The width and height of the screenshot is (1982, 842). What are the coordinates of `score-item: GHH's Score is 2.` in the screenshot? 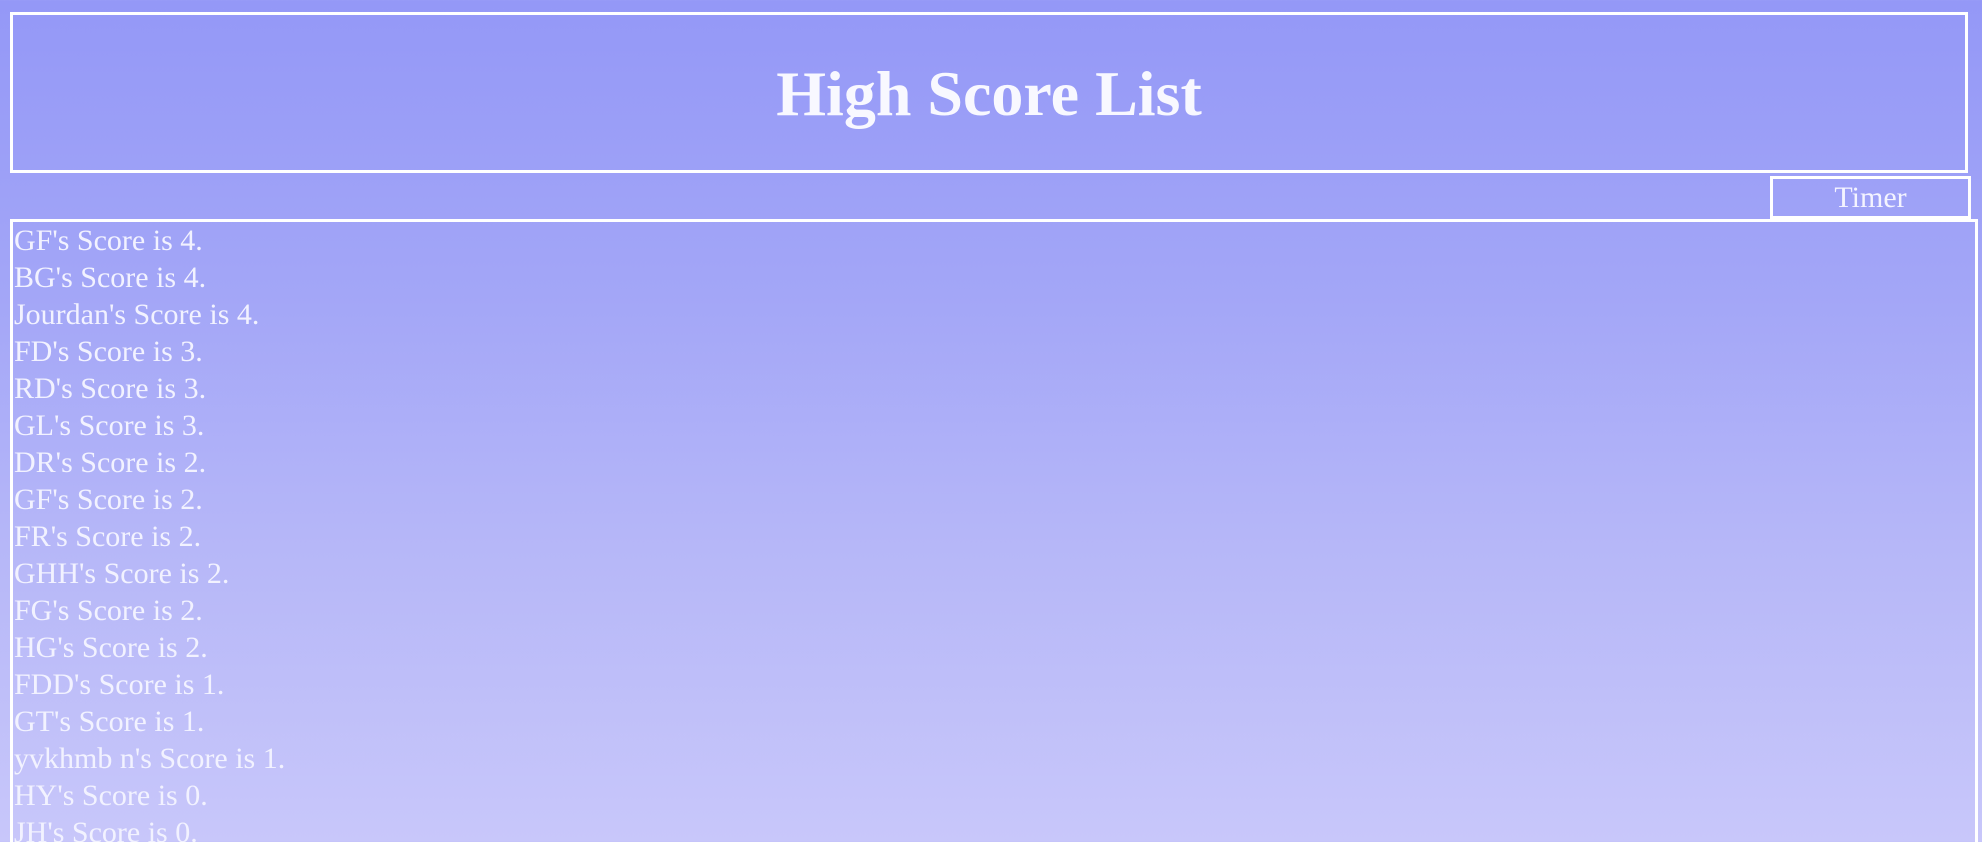 It's located at (122, 573).